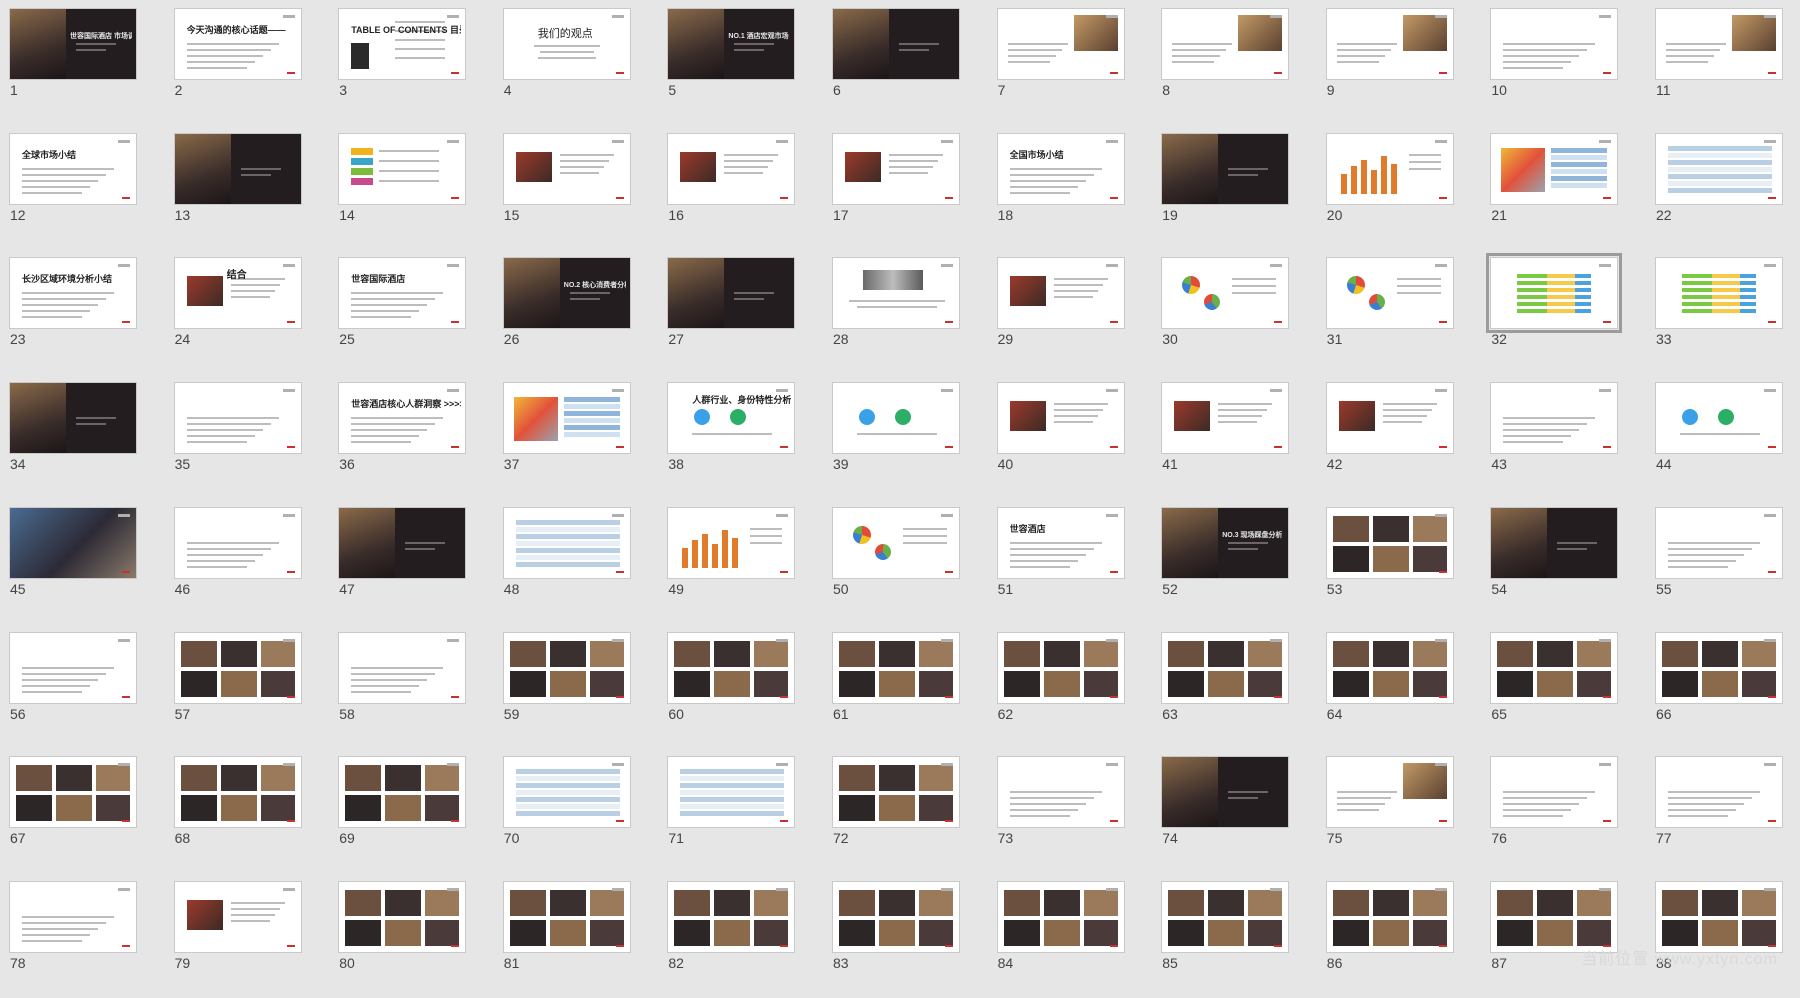  I want to click on slide-thumbnail-58: 58, so click(411, 686).